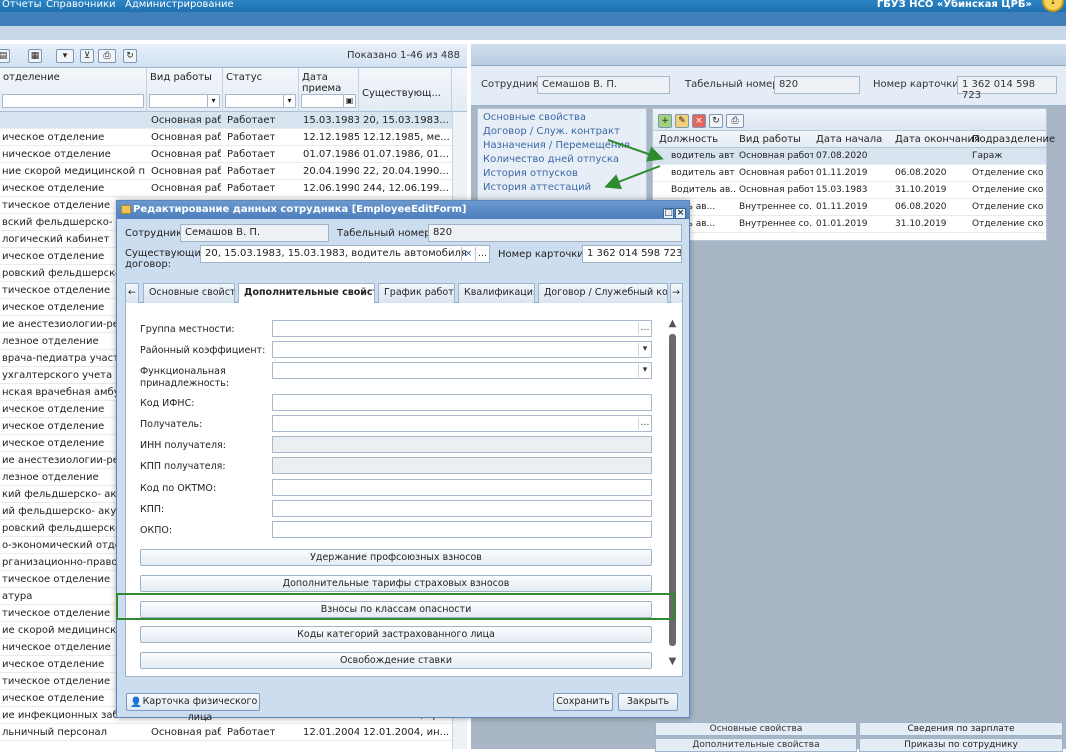 The image size is (1066, 752). What do you see at coordinates (770, 139) in the screenshot?
I see `col-work-type: Вид работы` at bounding box center [770, 139].